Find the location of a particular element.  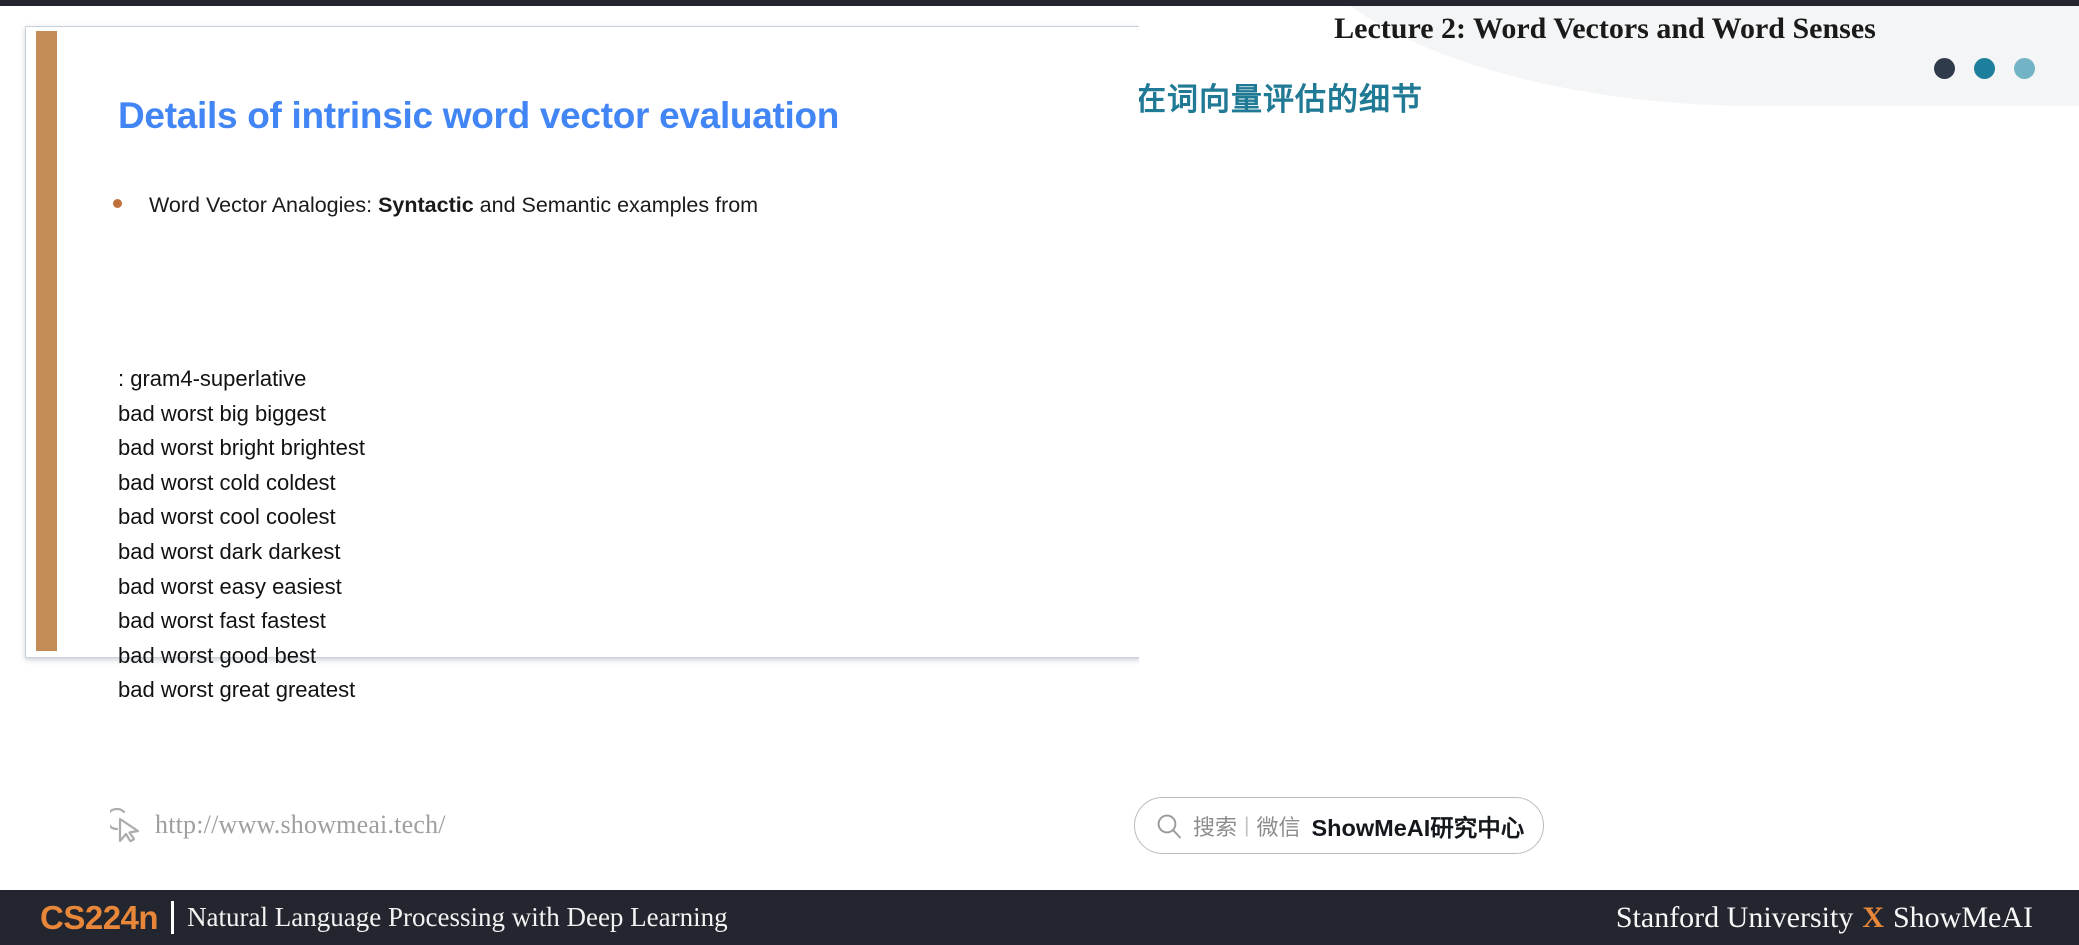

lecture-title: Lecture 2: Word Vectors and Word Senses is located at coordinates (1605, 28).